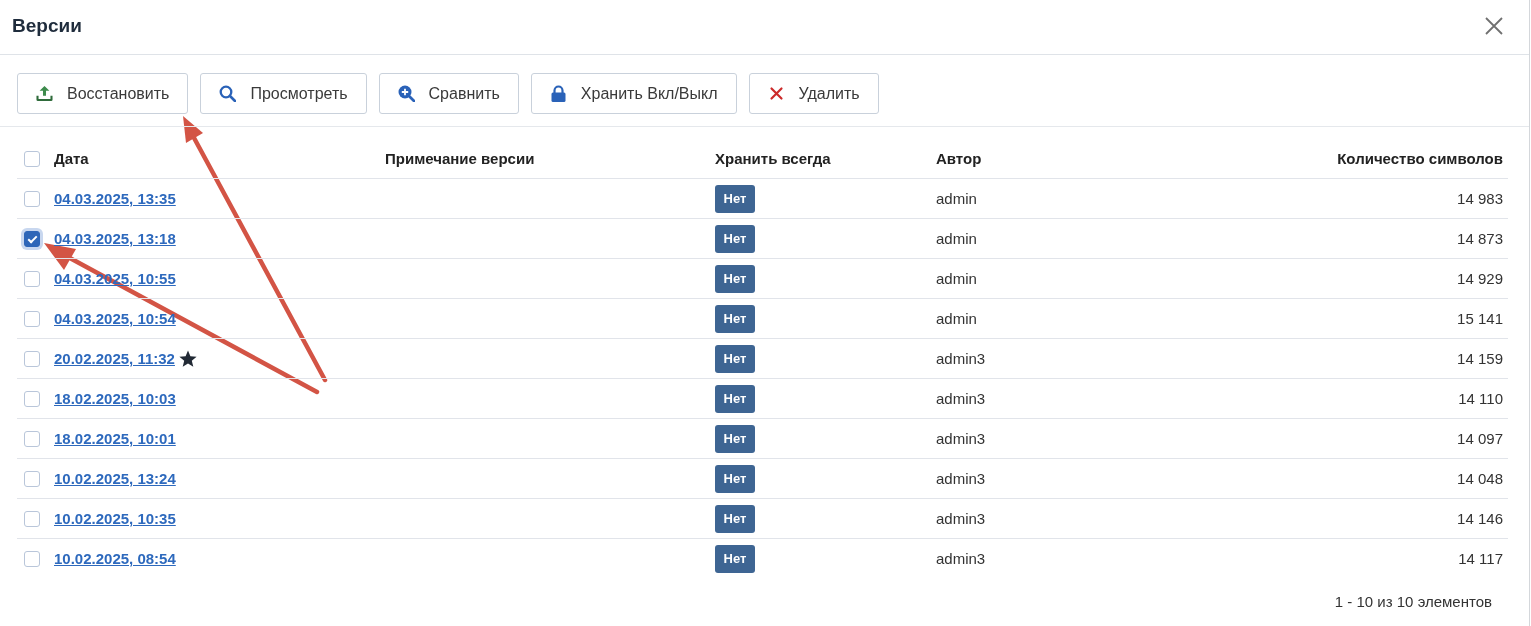 This screenshot has width=1531, height=626. I want to click on character-count-cell-text: 14 097, so click(1480, 438).